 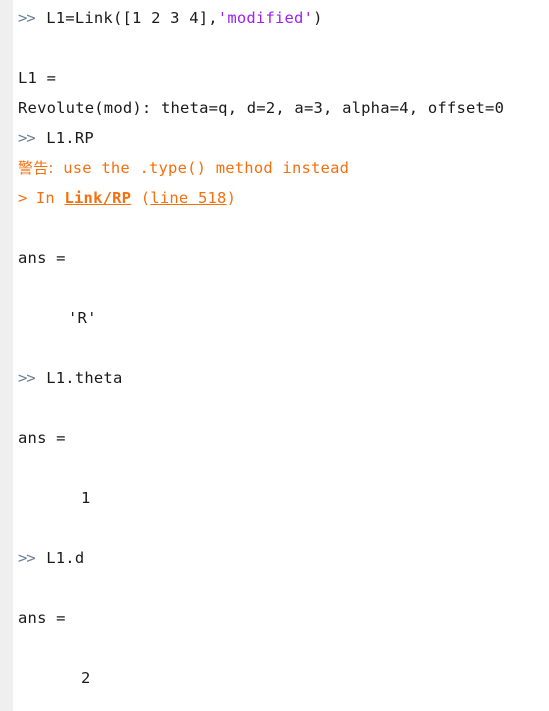 What do you see at coordinates (318, 18) in the screenshot?
I see `command-text-tail: )` at bounding box center [318, 18].